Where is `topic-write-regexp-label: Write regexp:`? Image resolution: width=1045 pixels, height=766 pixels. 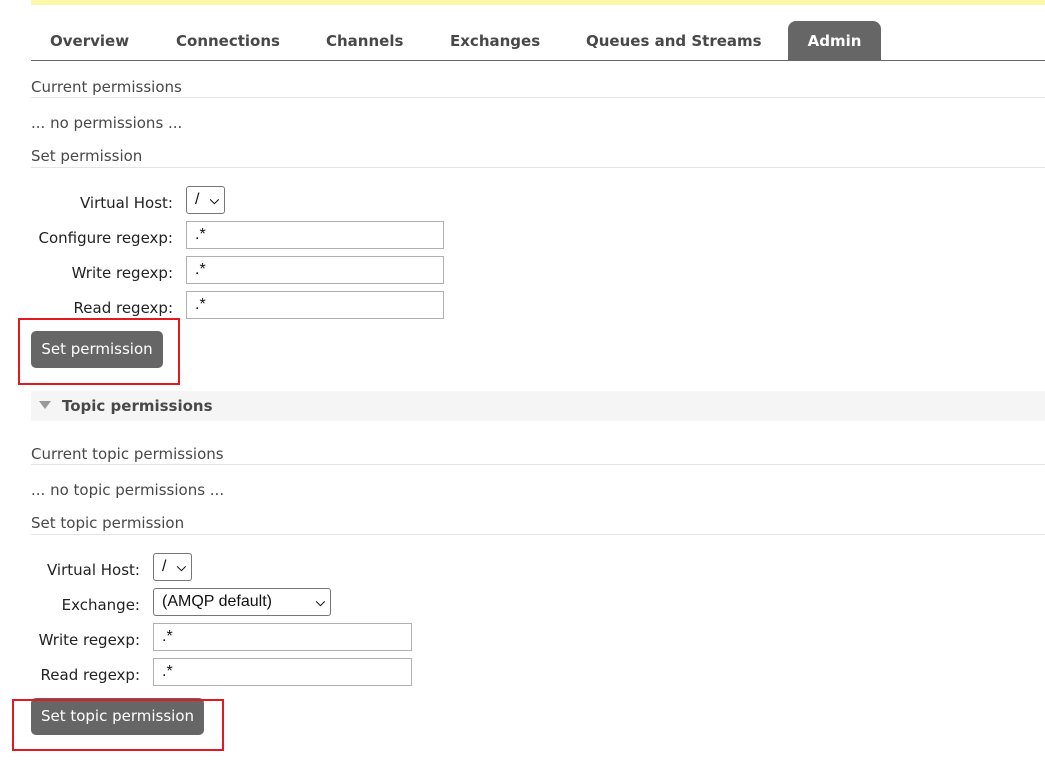
topic-write-regexp-label: Write regexp: is located at coordinates (89, 640).